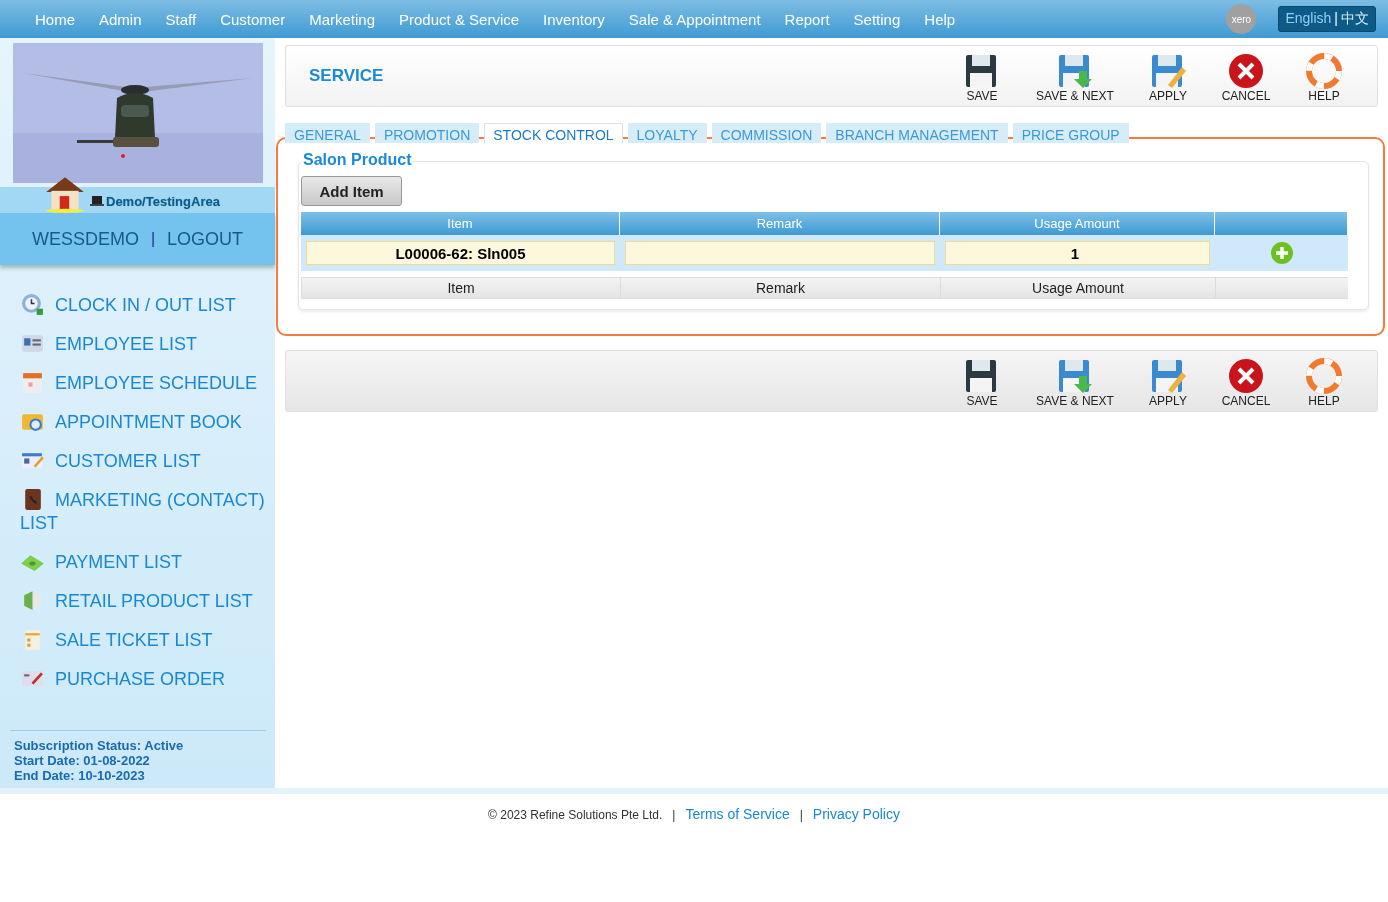  I want to click on language-link: 中文, so click(1355, 19).